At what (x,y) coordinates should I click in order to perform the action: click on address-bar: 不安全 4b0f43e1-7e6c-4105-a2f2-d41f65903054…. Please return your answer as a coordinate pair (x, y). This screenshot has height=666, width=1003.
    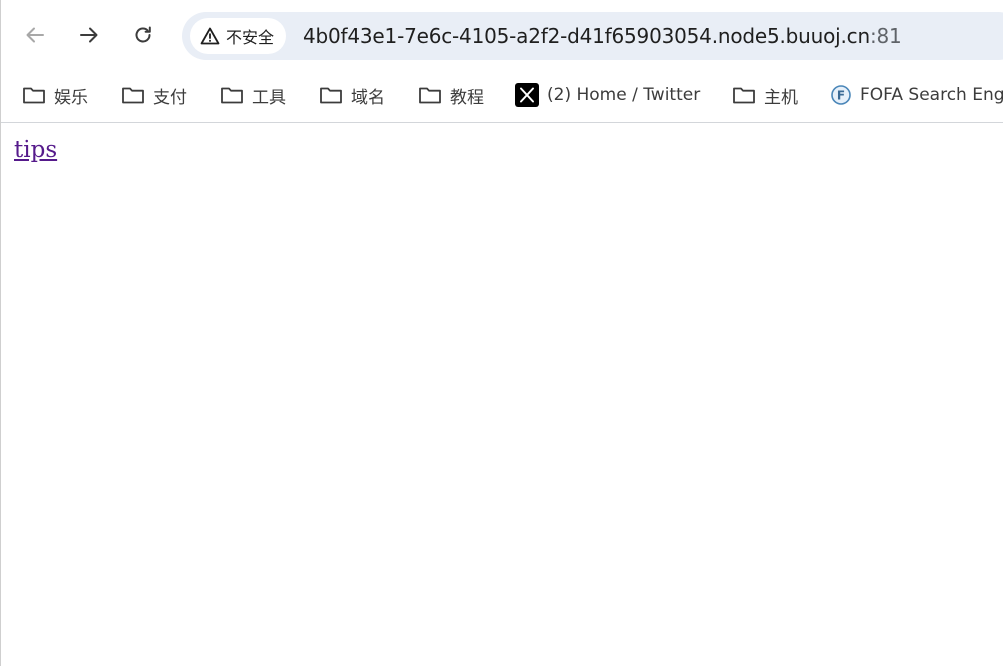
    Looking at the image, I should click on (592, 36).